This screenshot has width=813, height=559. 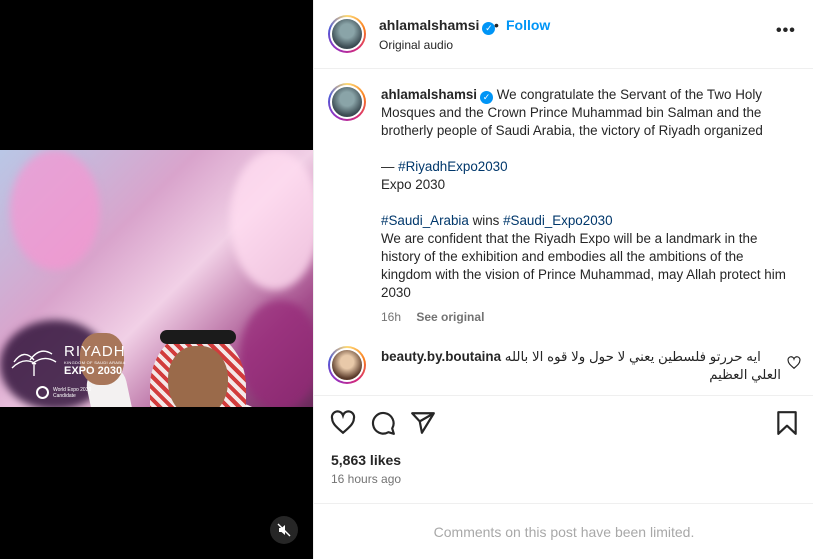 What do you see at coordinates (441, 356) in the screenshot?
I see `commenter-username: beauty.by.boutaina` at bounding box center [441, 356].